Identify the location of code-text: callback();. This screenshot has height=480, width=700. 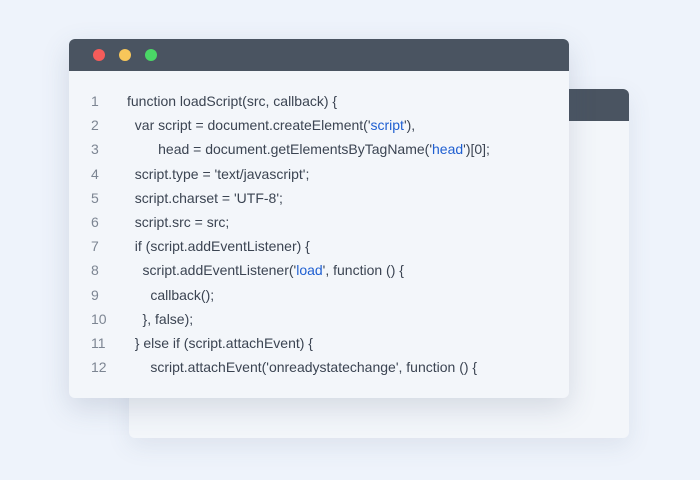
(170, 295).